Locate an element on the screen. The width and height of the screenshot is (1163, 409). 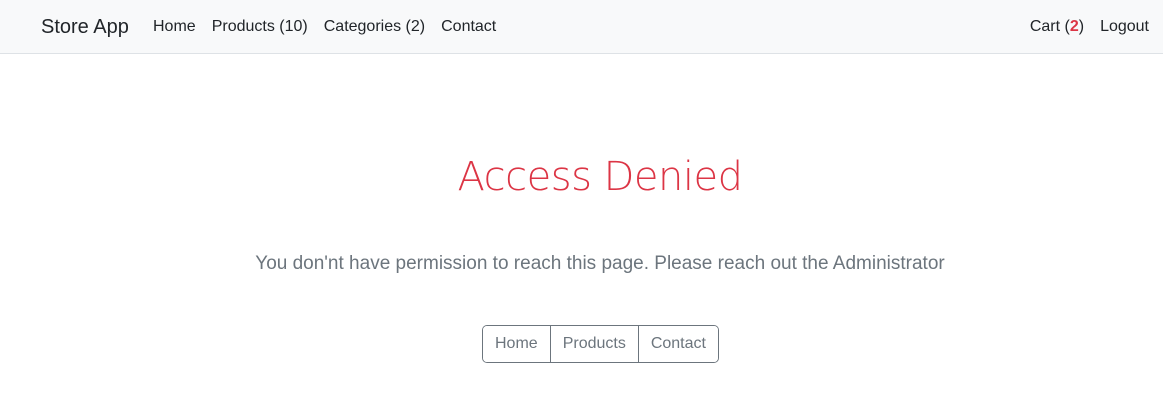
nav-link-home: Home is located at coordinates (174, 27).